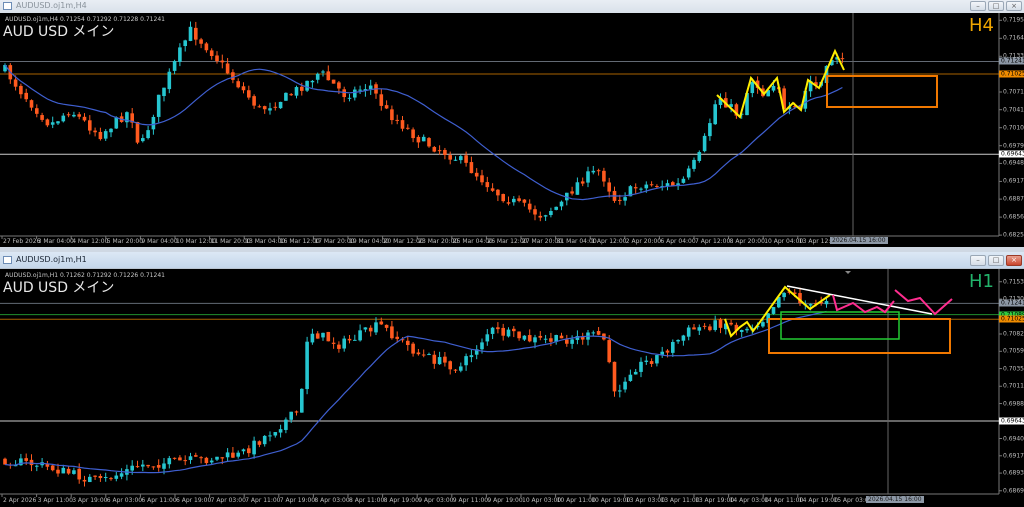 The width and height of the screenshot is (1024, 507). Describe the element at coordinates (401, 500) in the screenshot. I see `time-axis-label: 8 Apr 19:00` at that location.